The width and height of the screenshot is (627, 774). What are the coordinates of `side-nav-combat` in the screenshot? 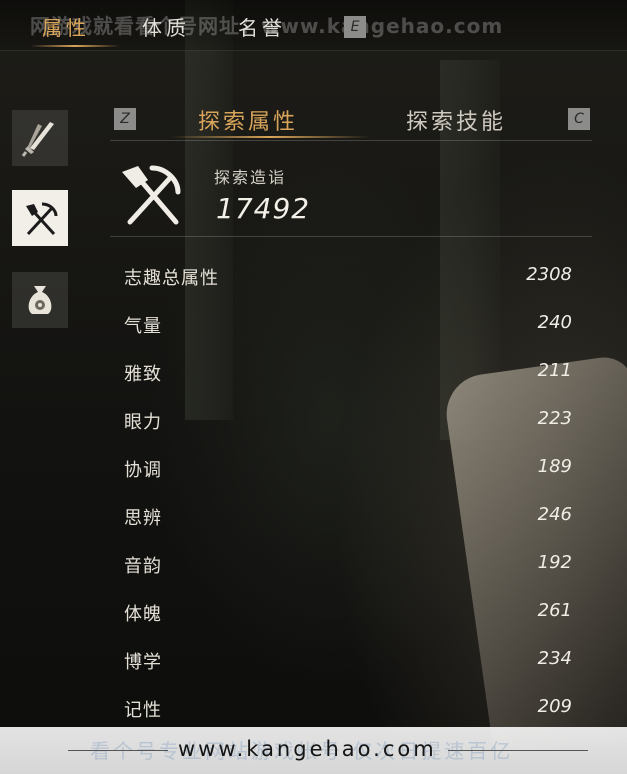 It's located at (40, 138).